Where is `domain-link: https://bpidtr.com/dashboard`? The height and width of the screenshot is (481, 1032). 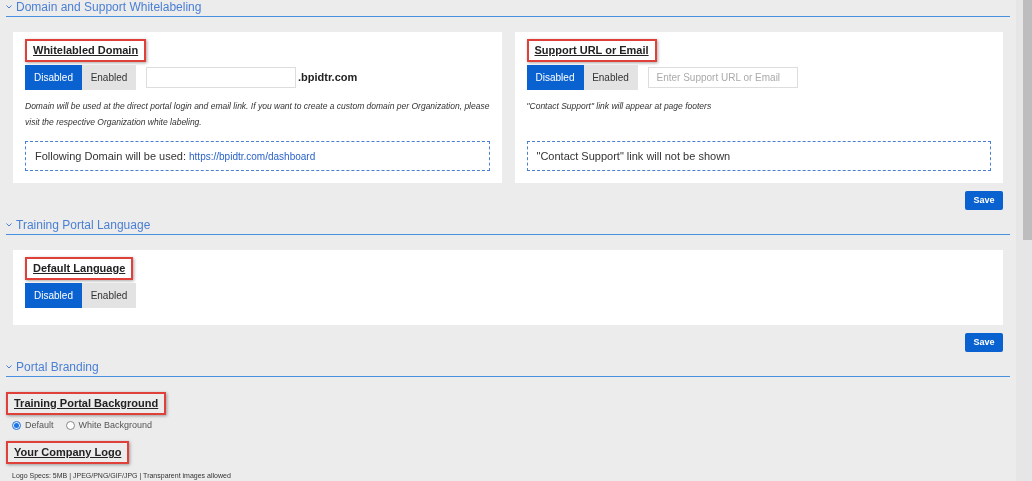 domain-link: https://bpidtr.com/dashboard is located at coordinates (252, 156).